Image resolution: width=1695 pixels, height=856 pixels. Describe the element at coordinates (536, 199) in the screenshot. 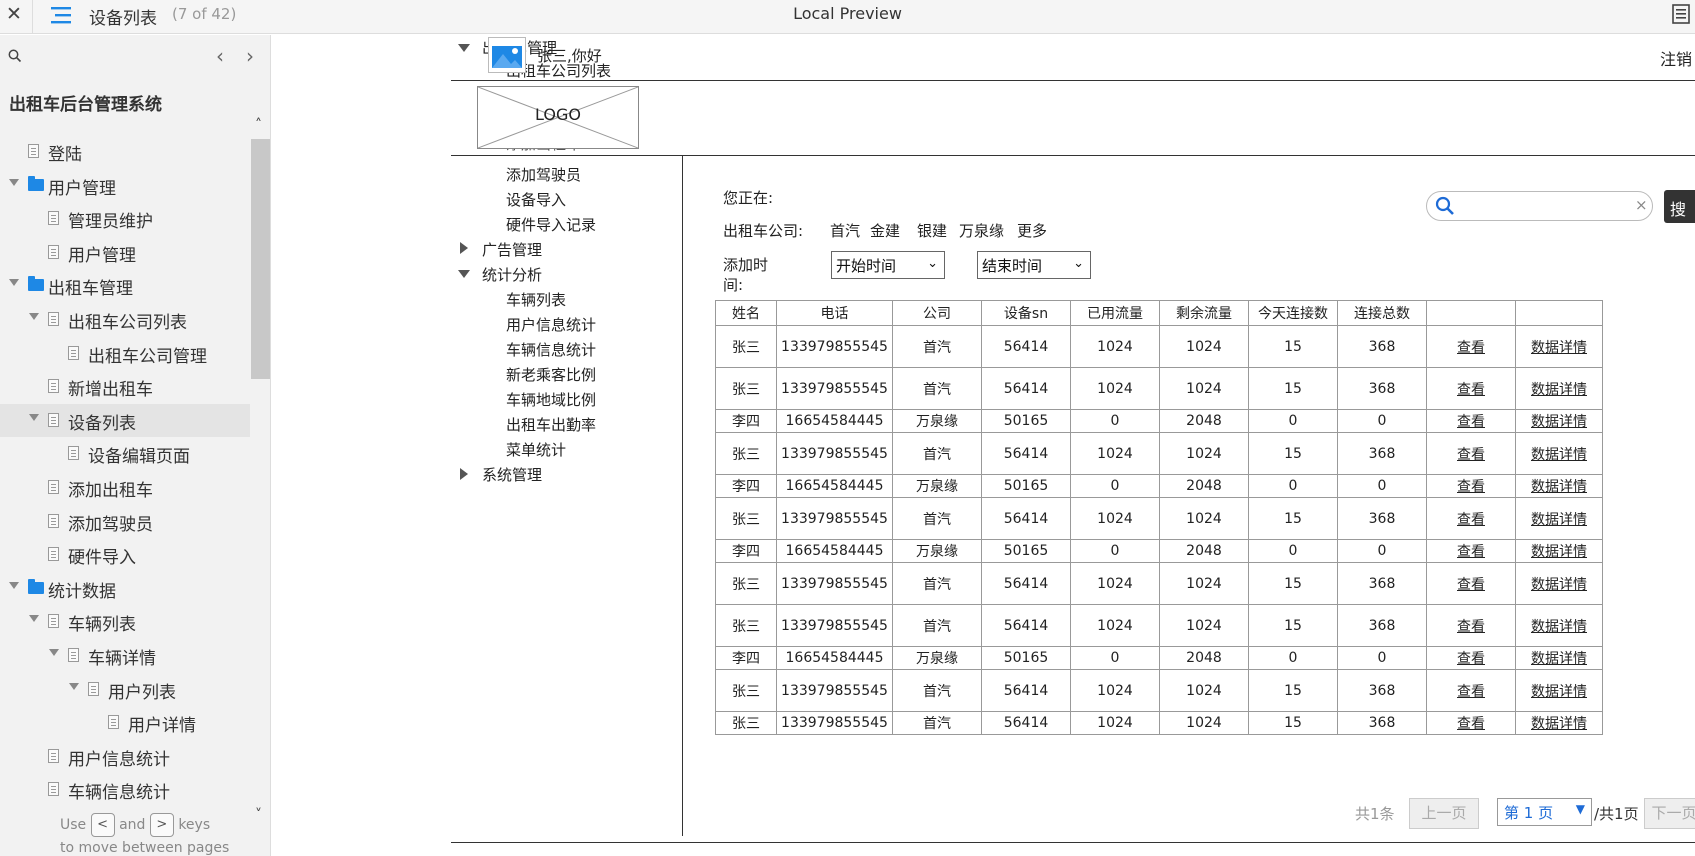

I see `nav-device-import: 设备导入` at that location.